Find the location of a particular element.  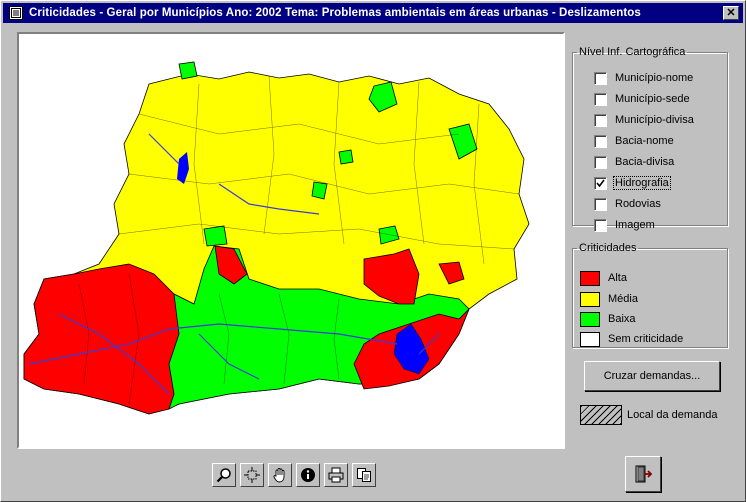

zoom-icon is located at coordinates (223, 475).